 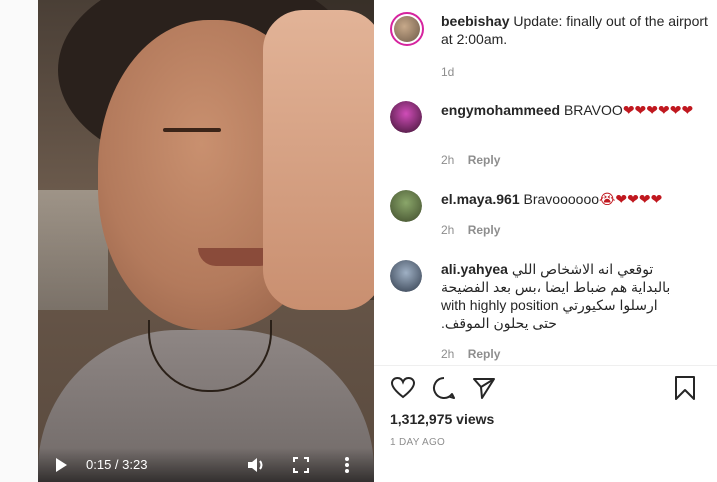 What do you see at coordinates (545, 390) in the screenshot?
I see `action-bar` at bounding box center [545, 390].